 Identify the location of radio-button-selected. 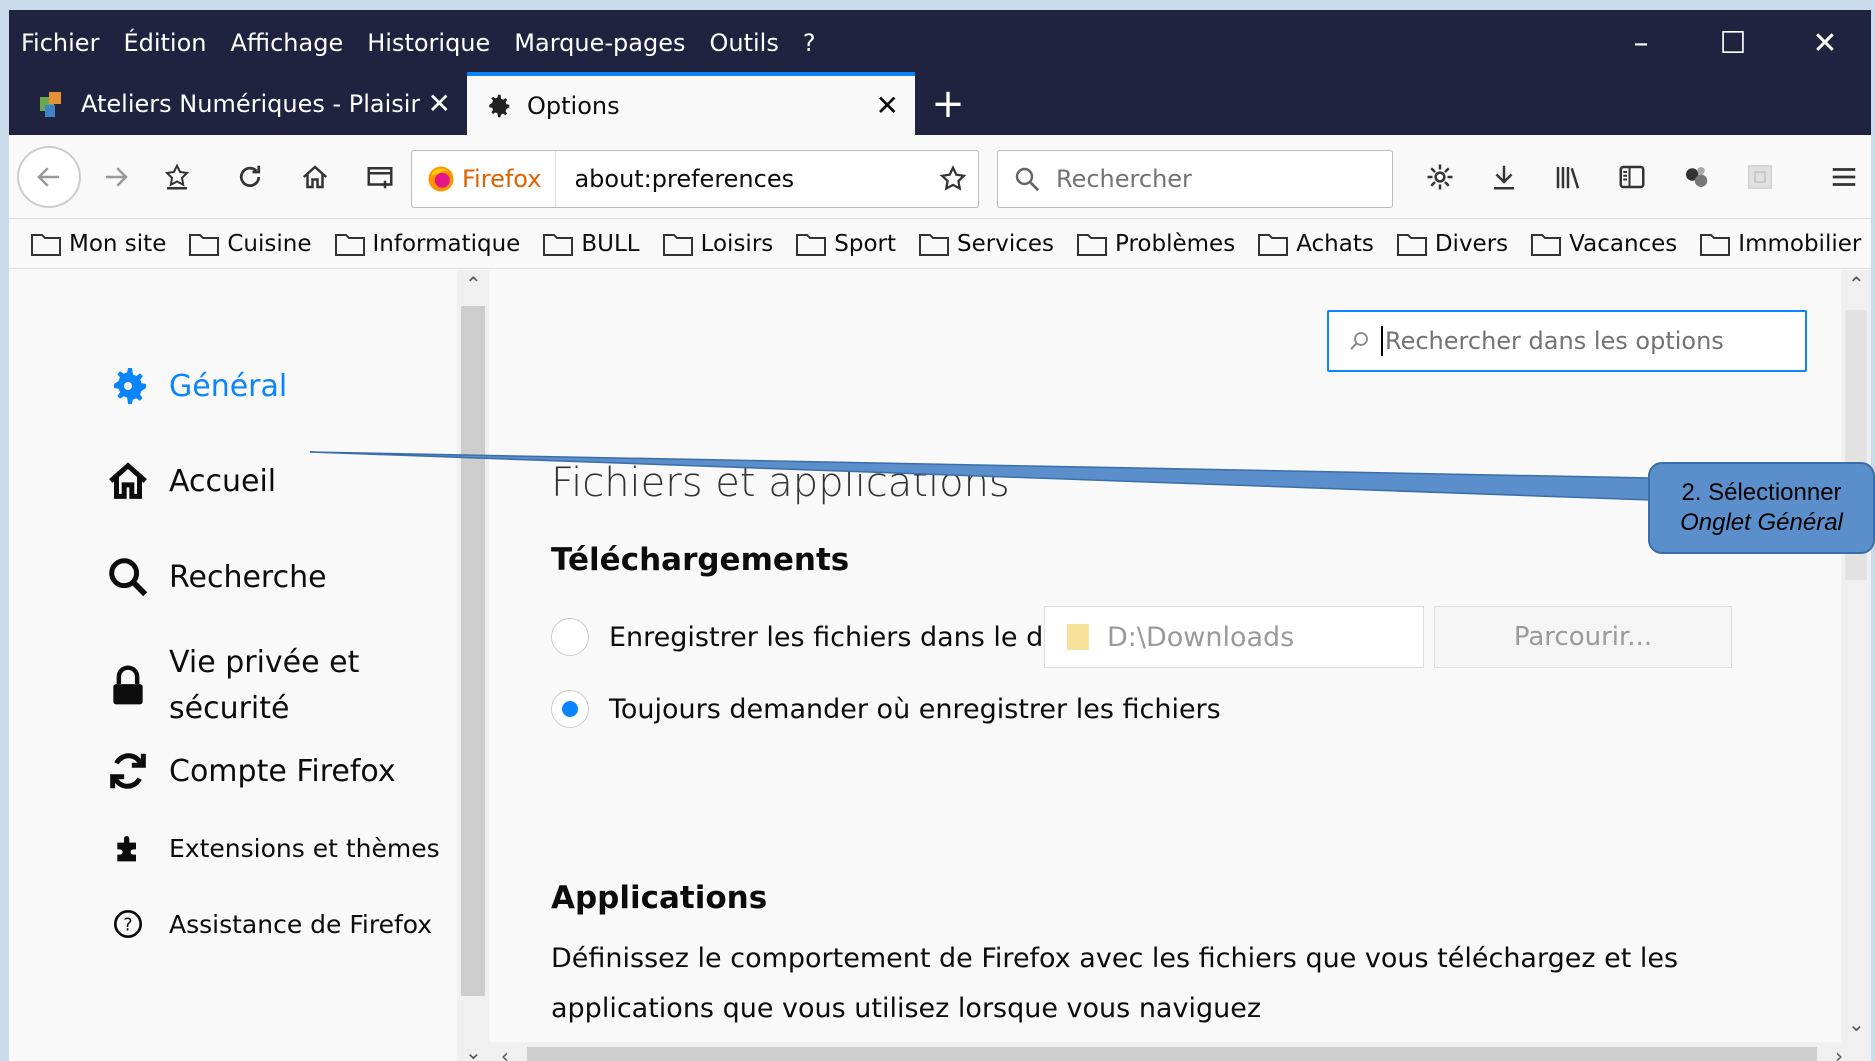
(570, 709).